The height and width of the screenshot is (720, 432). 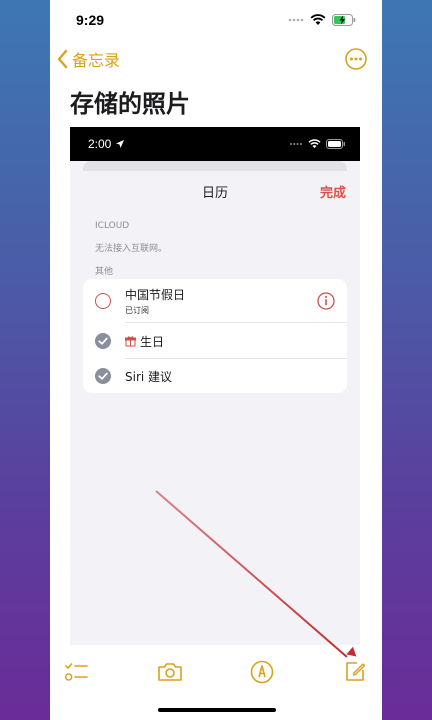 What do you see at coordinates (120, 144) in the screenshot?
I see `location-arrow-icon` at bounding box center [120, 144].